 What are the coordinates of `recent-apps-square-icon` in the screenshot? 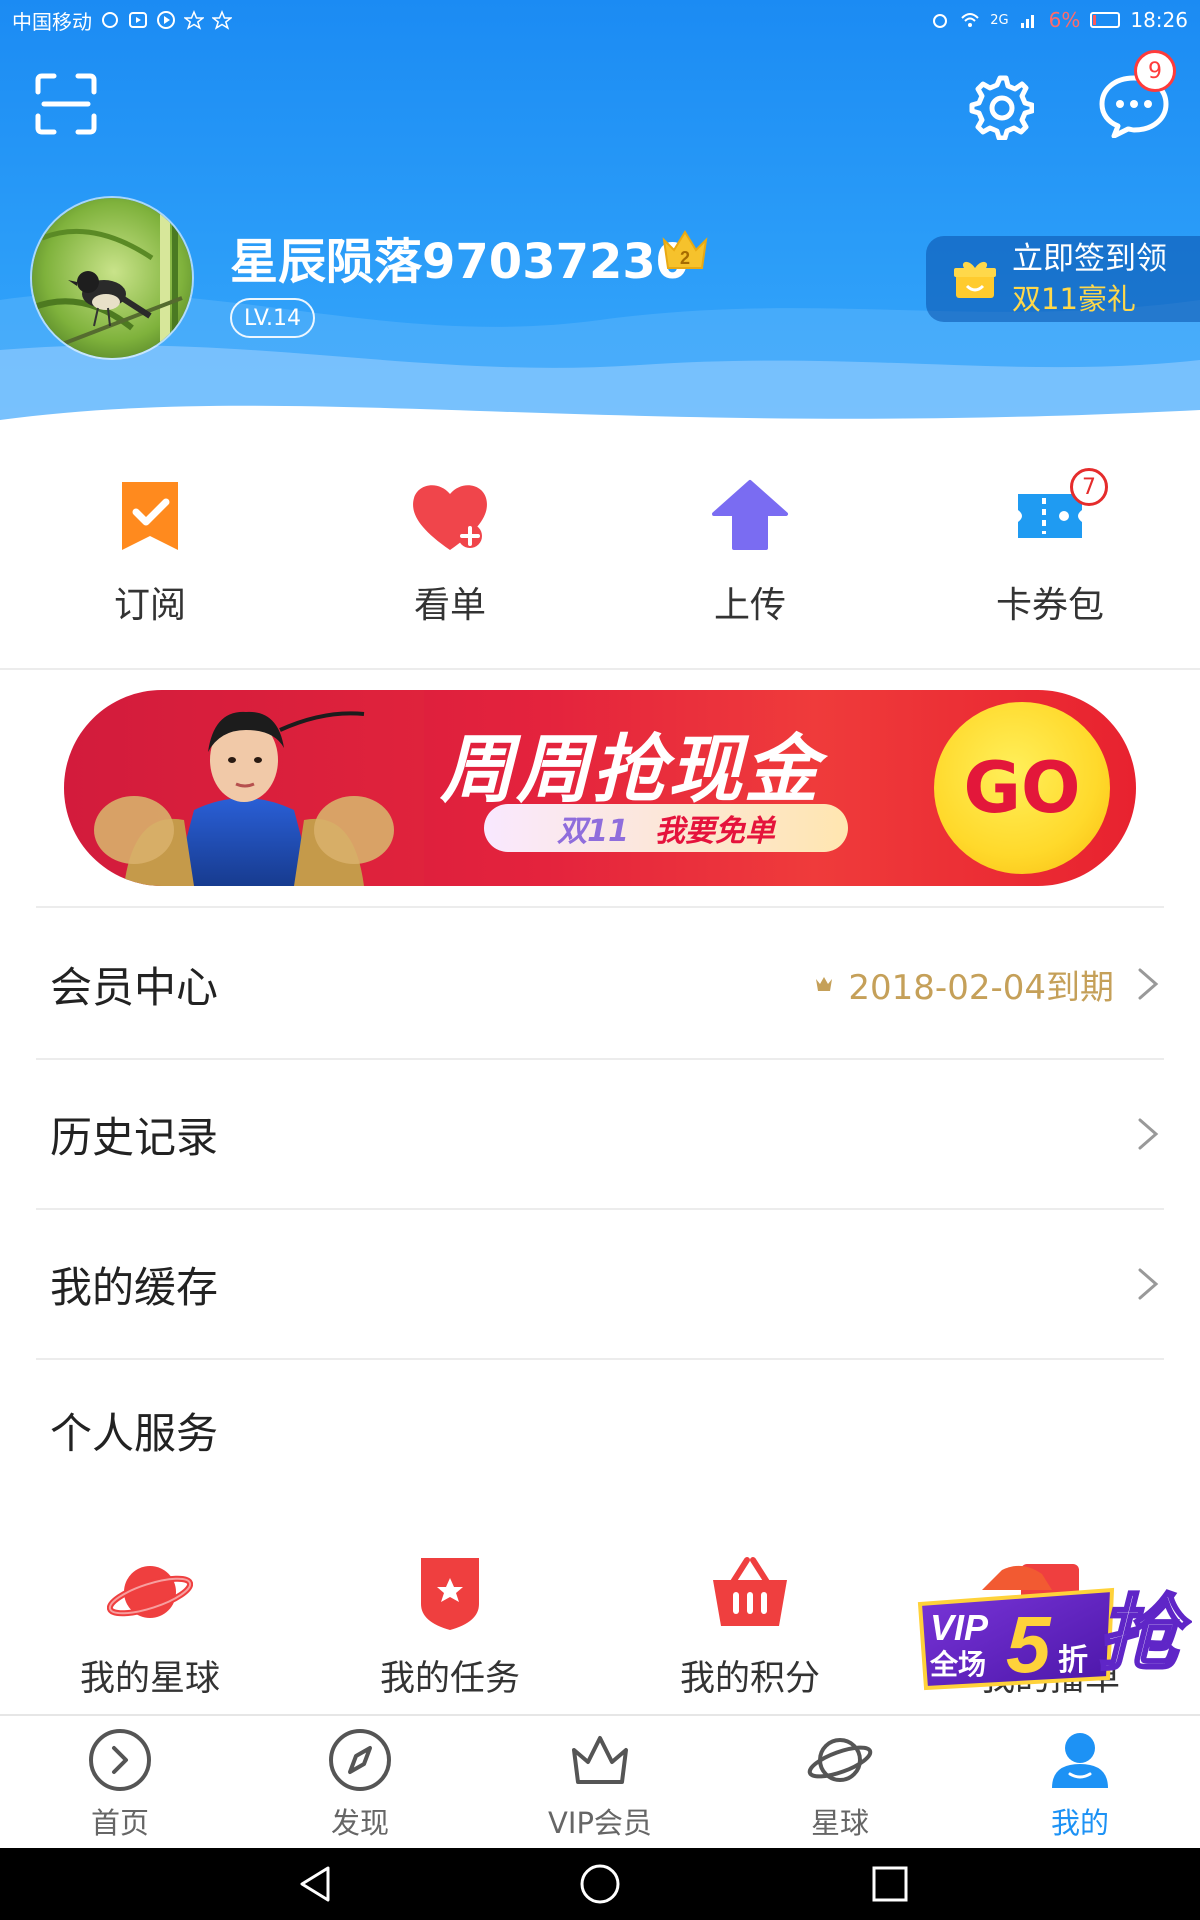 It's located at (890, 1884).